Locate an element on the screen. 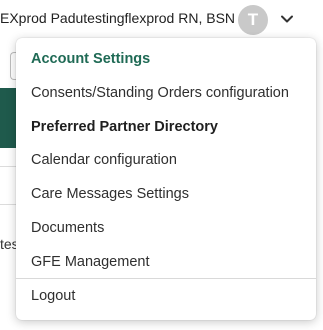 The height and width of the screenshot is (330, 323). menu-item-account-settings: Account Settings is located at coordinates (166, 59).